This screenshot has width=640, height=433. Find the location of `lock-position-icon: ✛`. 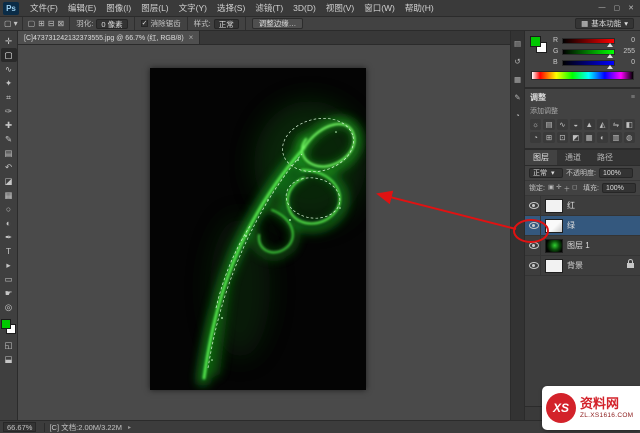

lock-position-icon: ✛ is located at coordinates (558, 188).